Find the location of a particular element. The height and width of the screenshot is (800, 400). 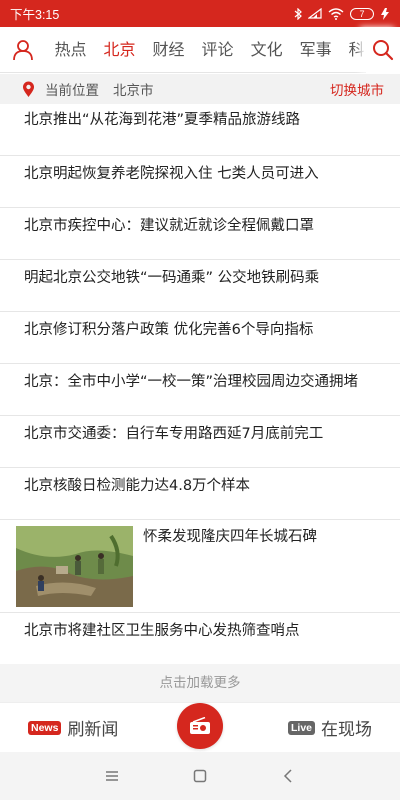

tab-beijing: 北京 is located at coordinates (119, 50).